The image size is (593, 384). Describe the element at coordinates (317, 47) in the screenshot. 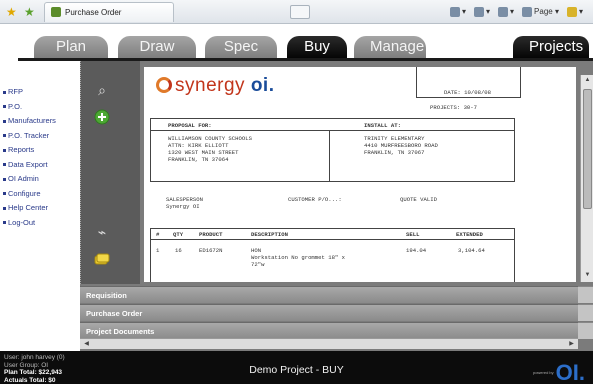

I see `tab-buy: Buy` at that location.